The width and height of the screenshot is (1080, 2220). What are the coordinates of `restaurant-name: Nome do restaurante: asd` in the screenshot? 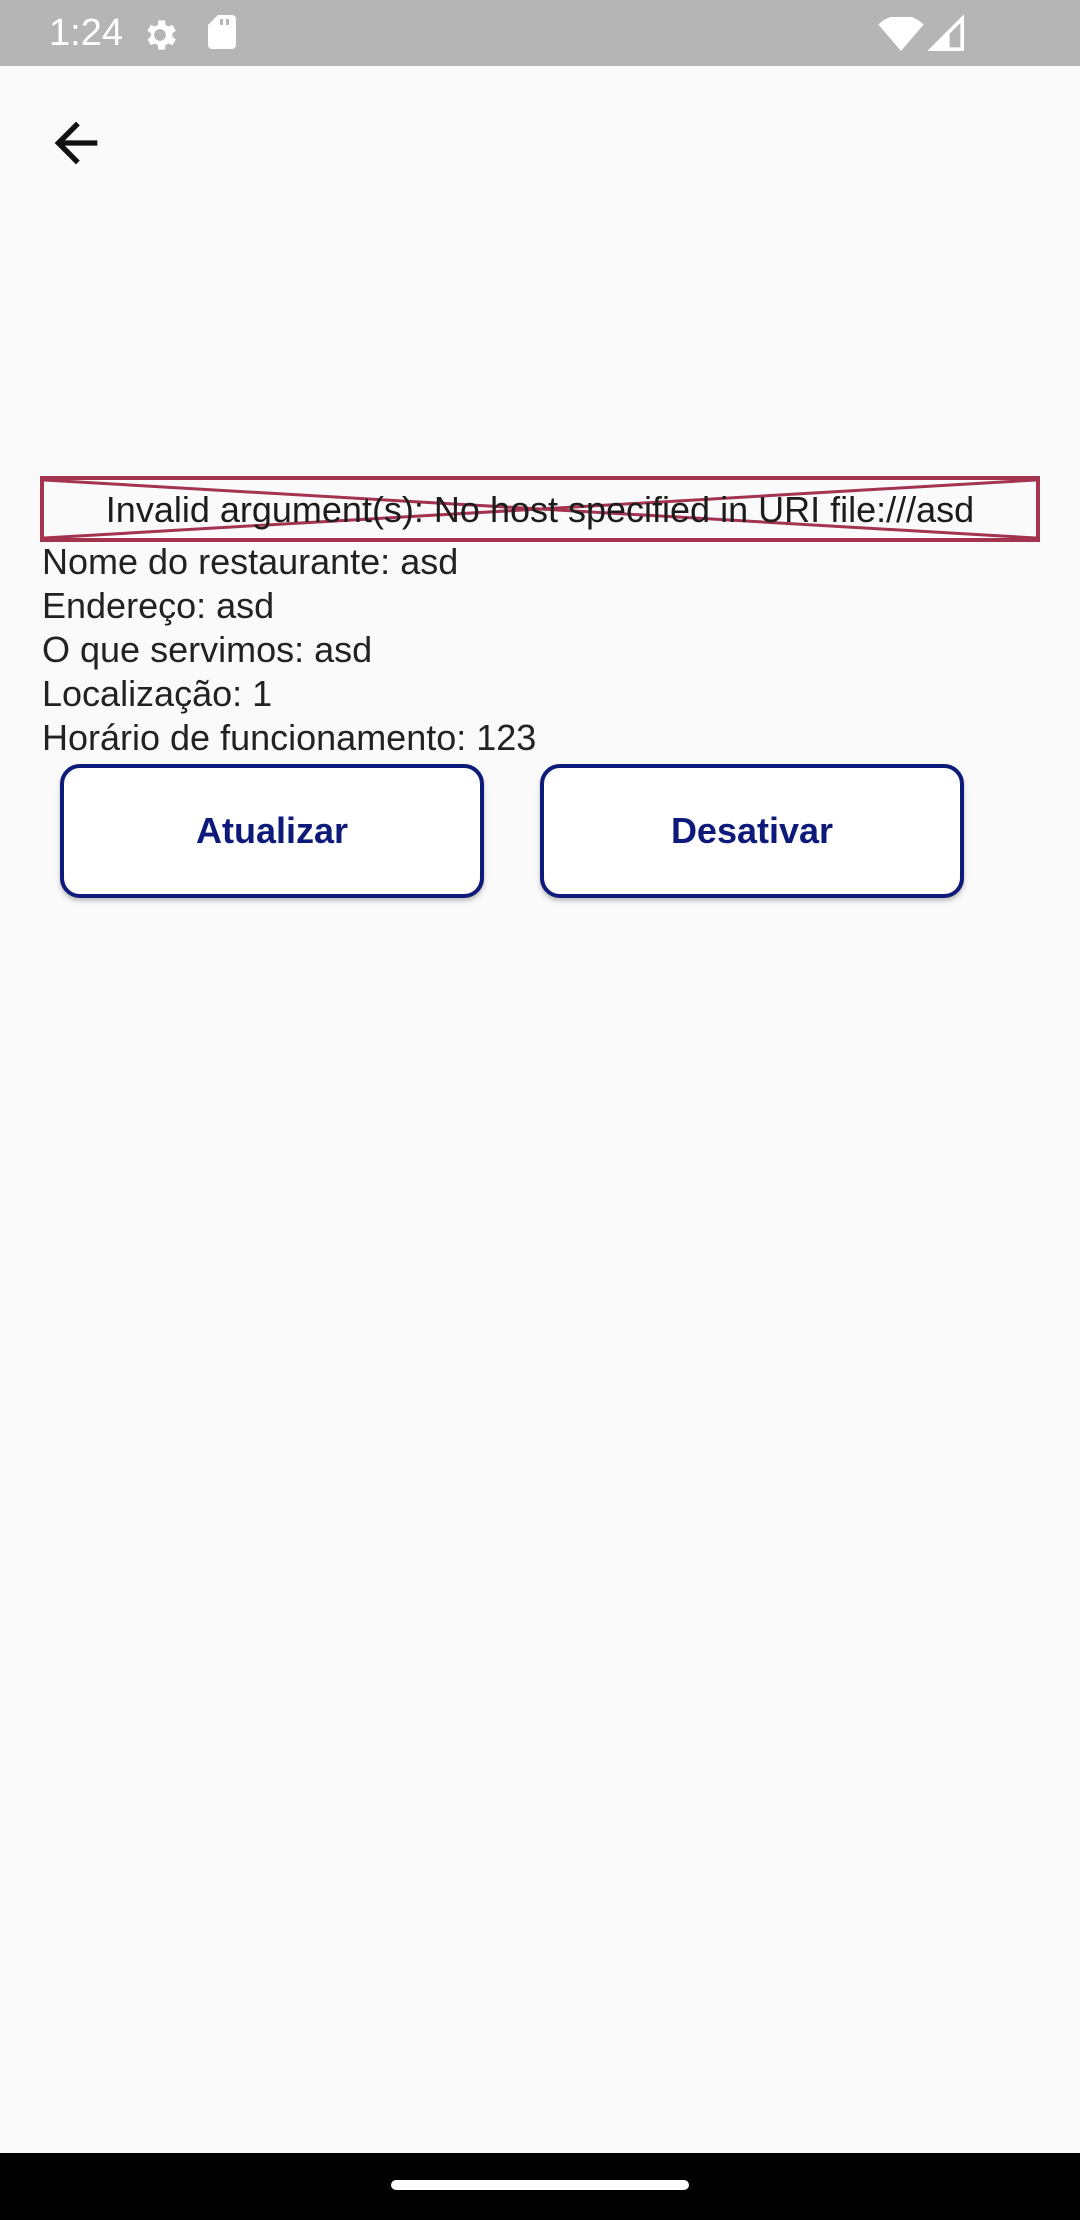 It's located at (250, 561).